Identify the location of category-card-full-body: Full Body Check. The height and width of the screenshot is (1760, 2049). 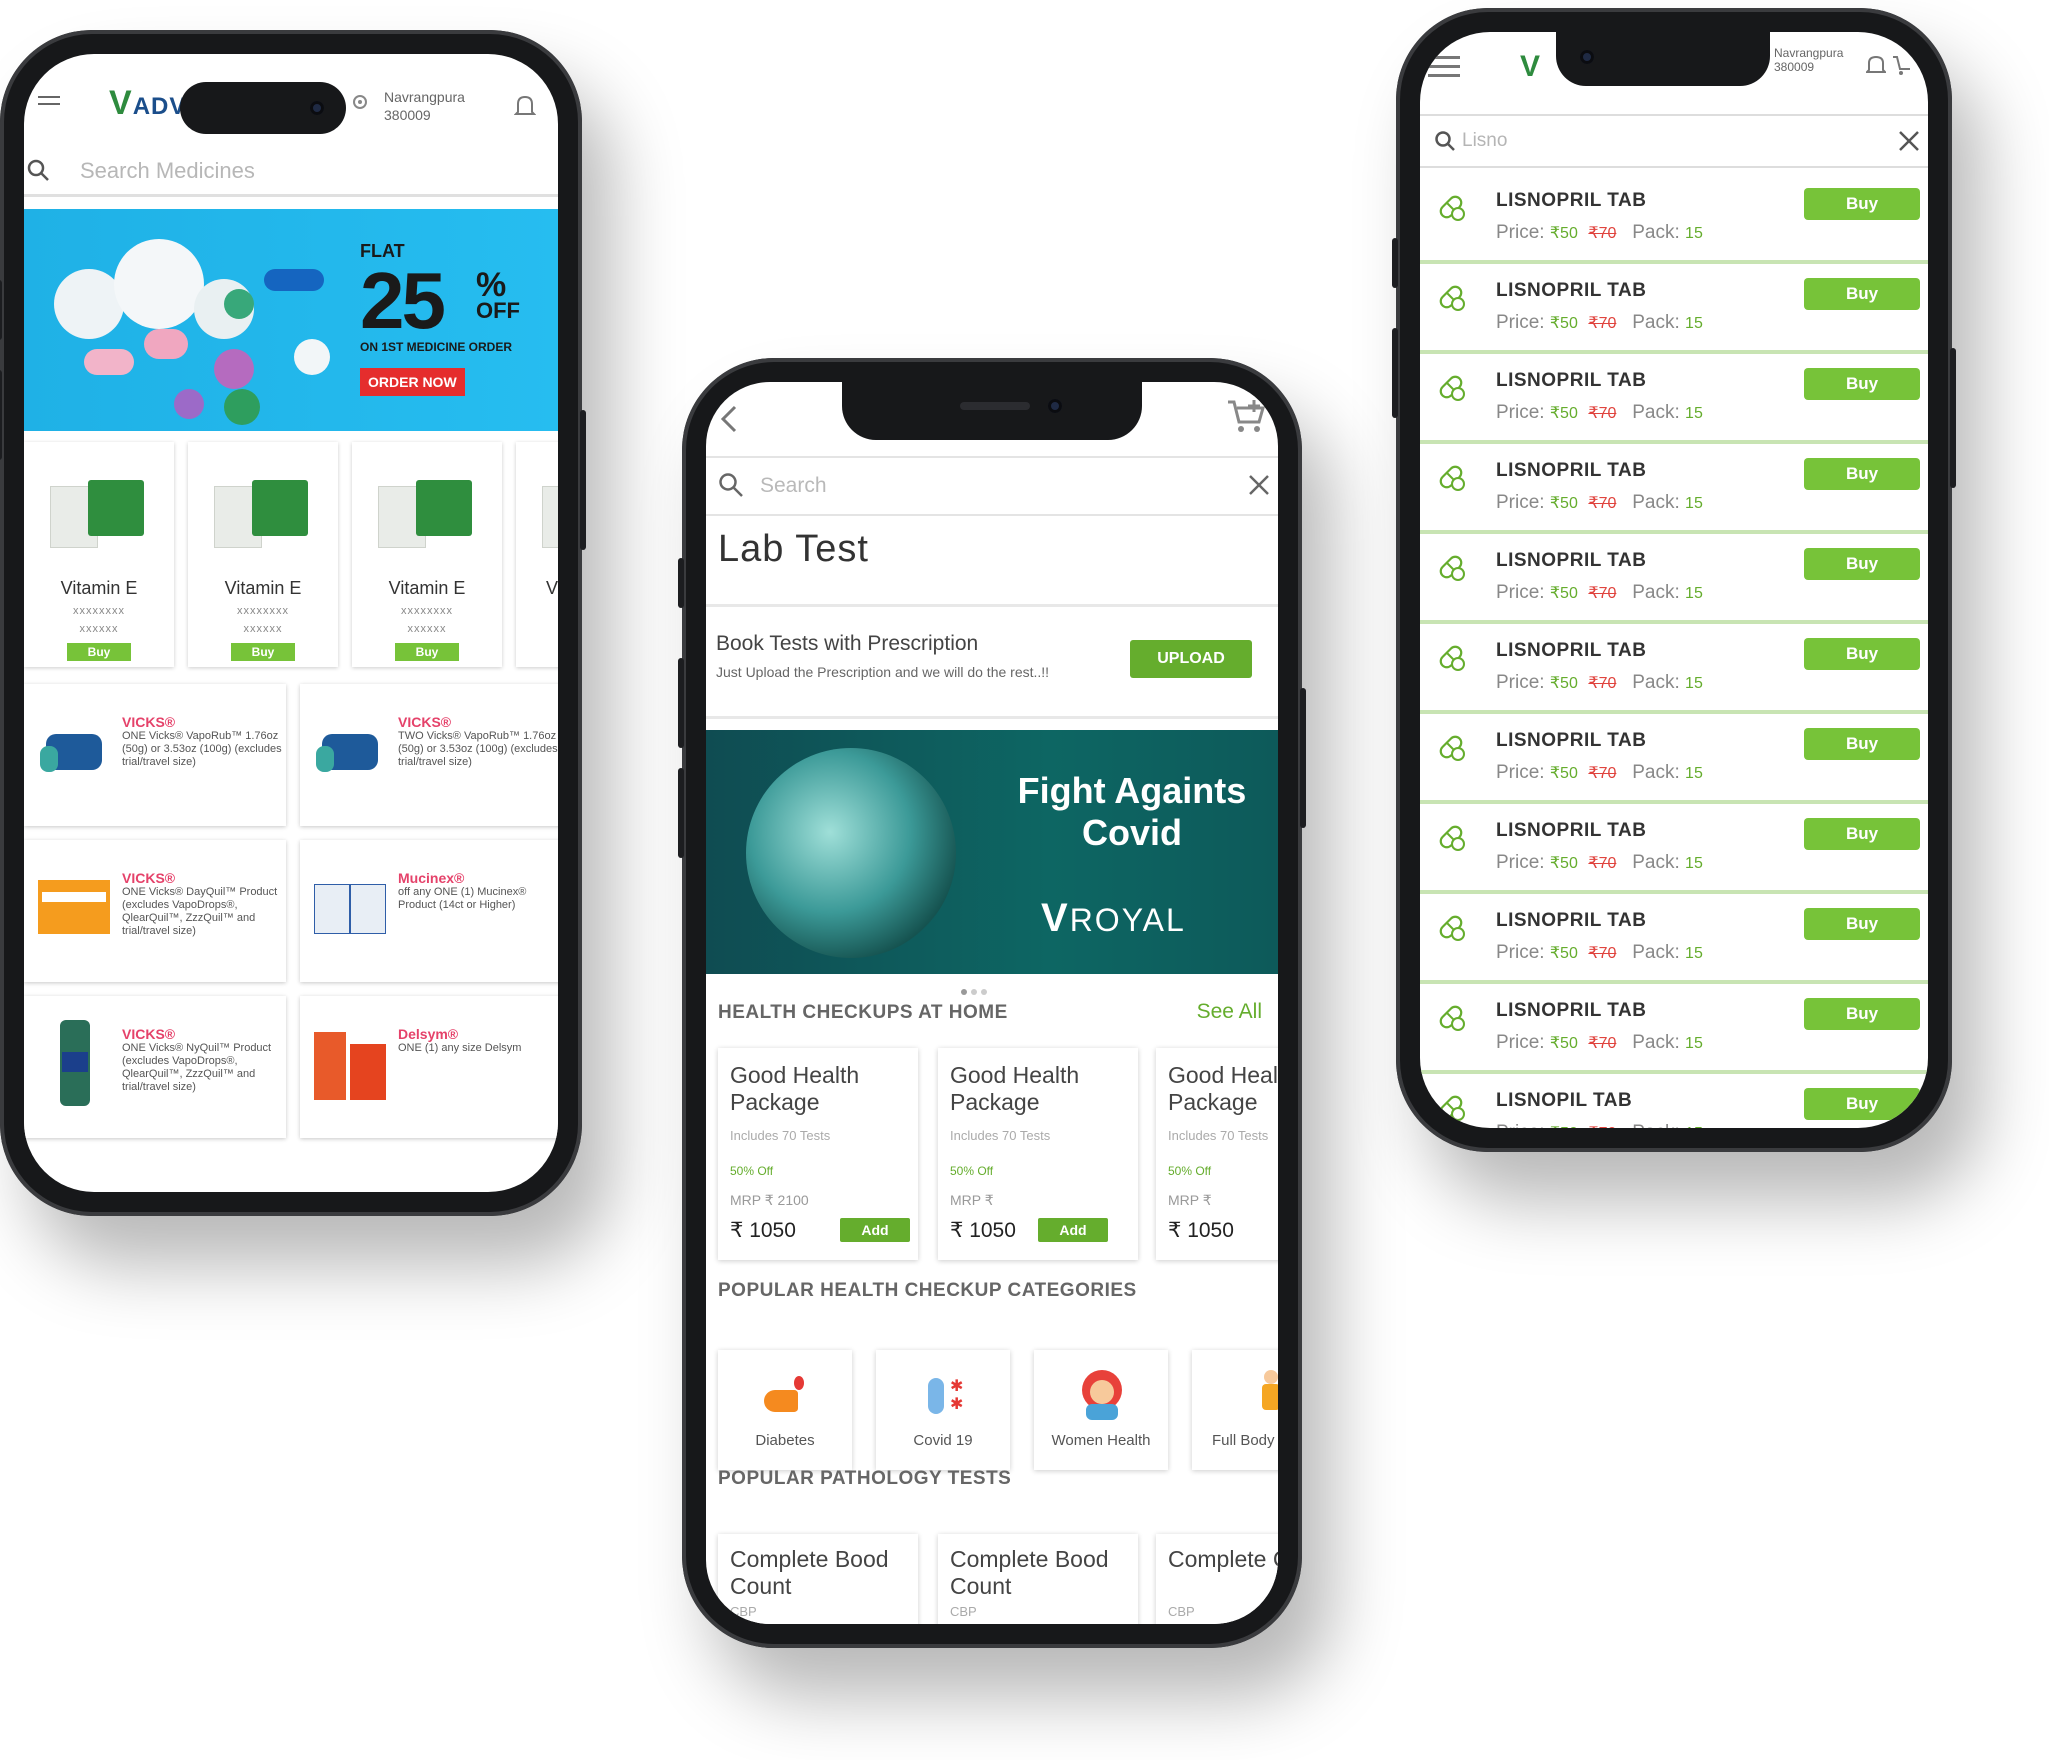
(1235, 1410).